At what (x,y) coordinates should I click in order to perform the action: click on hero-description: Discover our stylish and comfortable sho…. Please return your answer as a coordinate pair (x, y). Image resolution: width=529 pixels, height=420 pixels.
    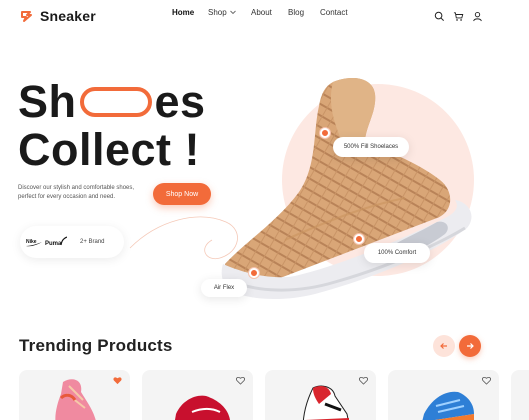
    Looking at the image, I should click on (76, 192).